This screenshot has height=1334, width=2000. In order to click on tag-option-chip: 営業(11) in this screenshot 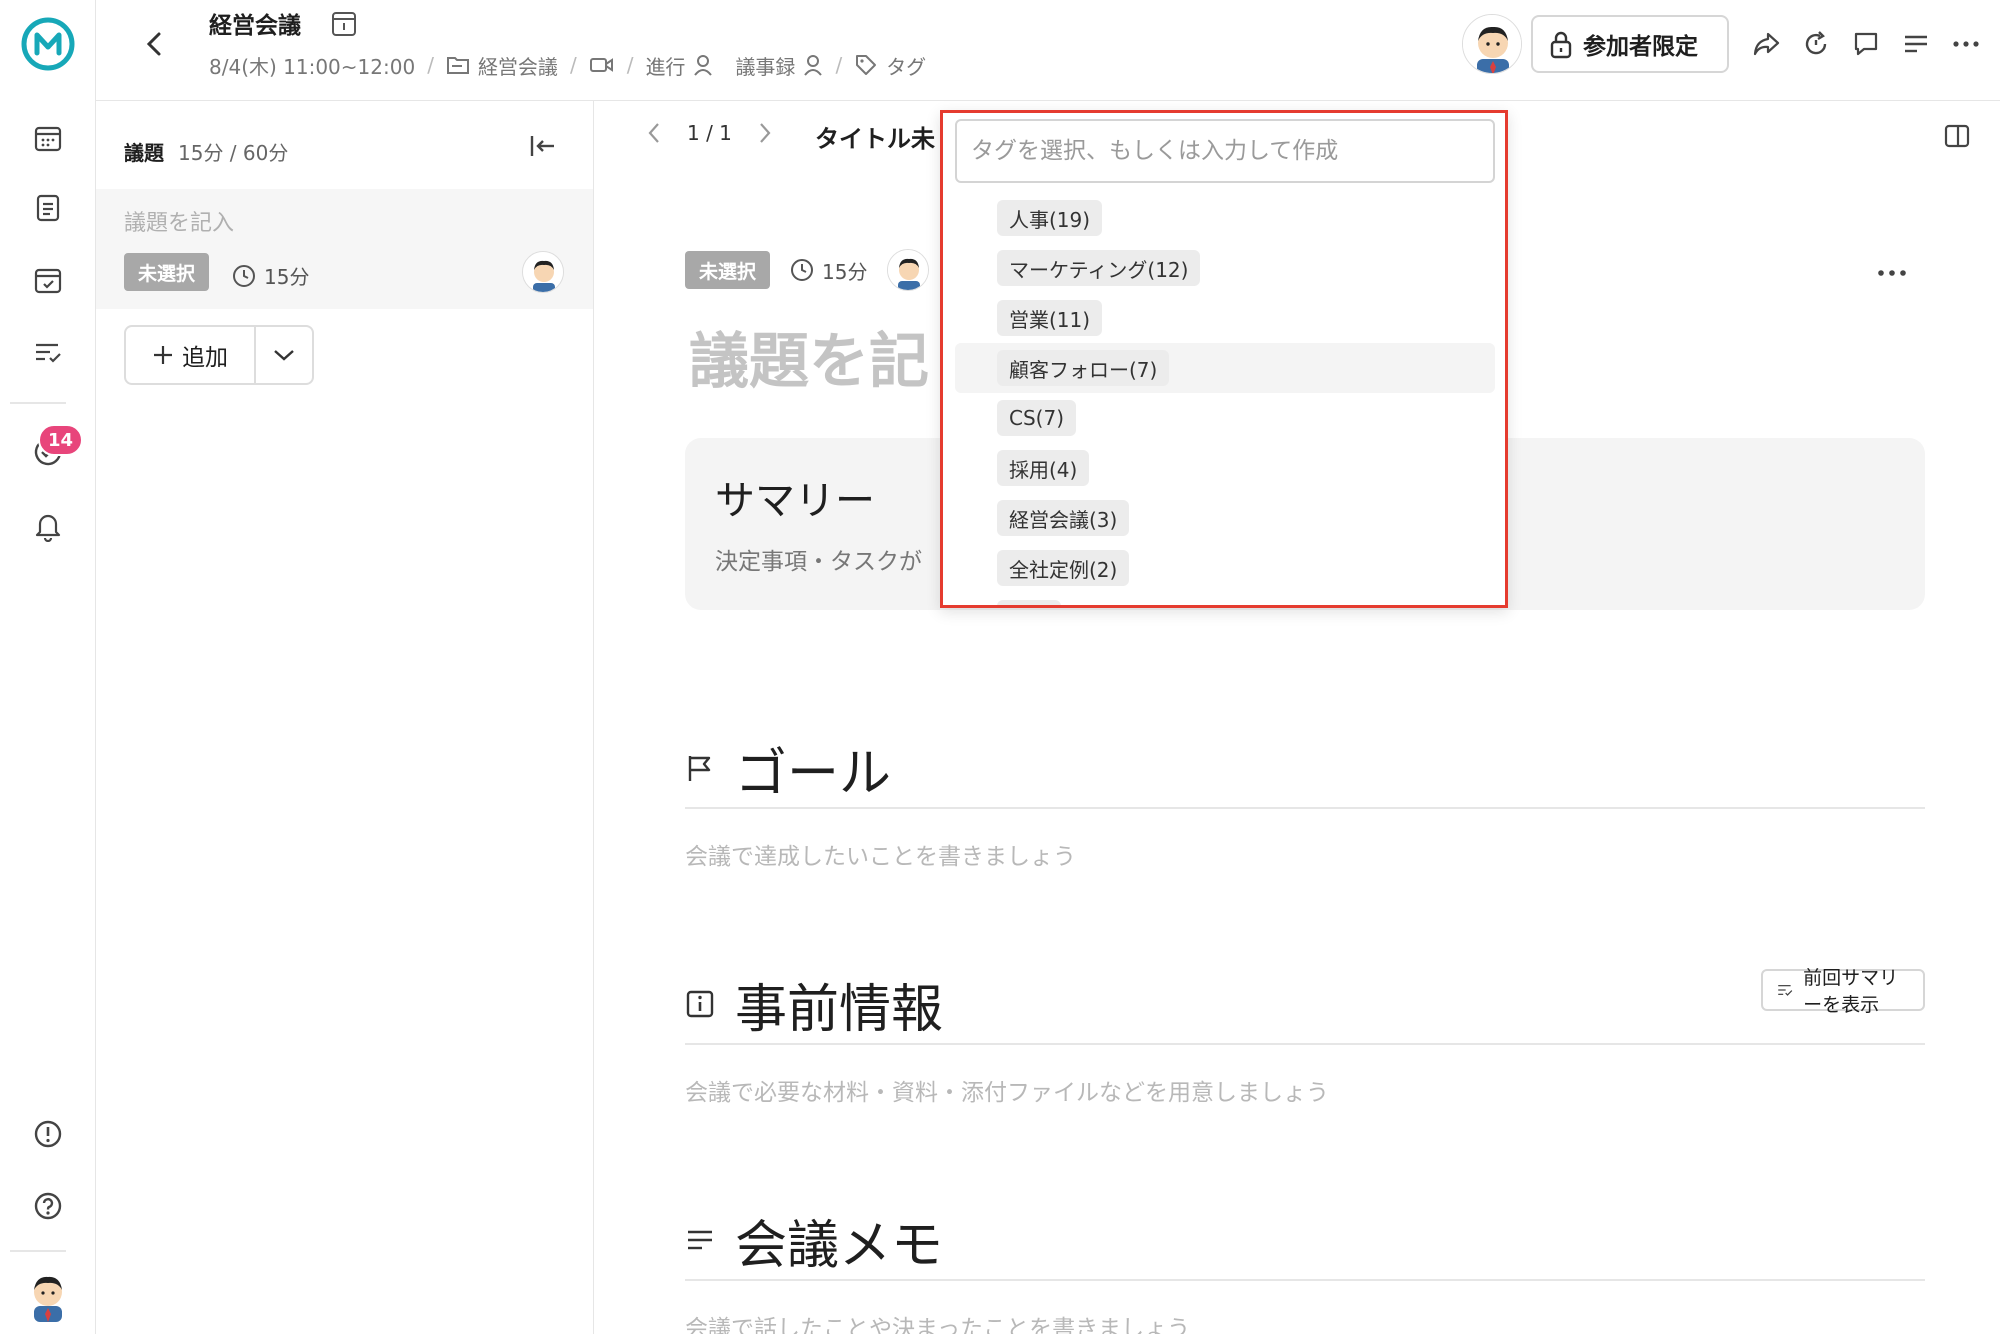, I will do `click(1050, 318)`.